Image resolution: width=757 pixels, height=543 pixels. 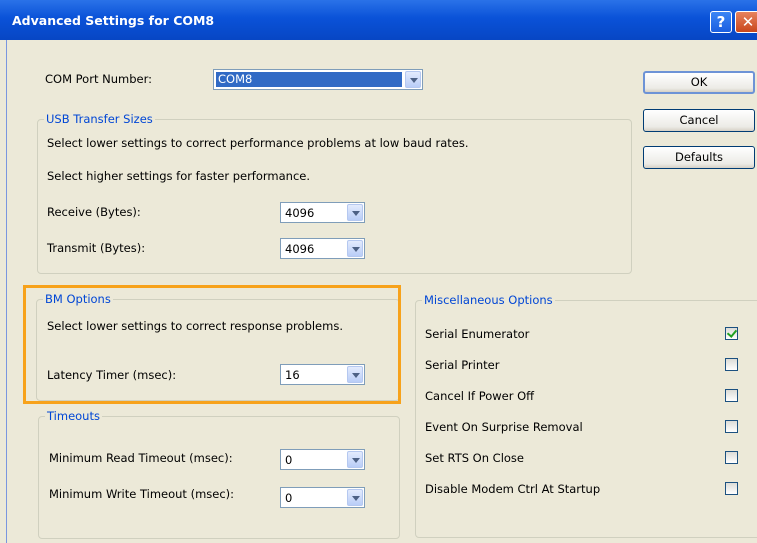 I want to click on title-bar: Advanced Settings for COM8 ? ✕, so click(x=378, y=20).